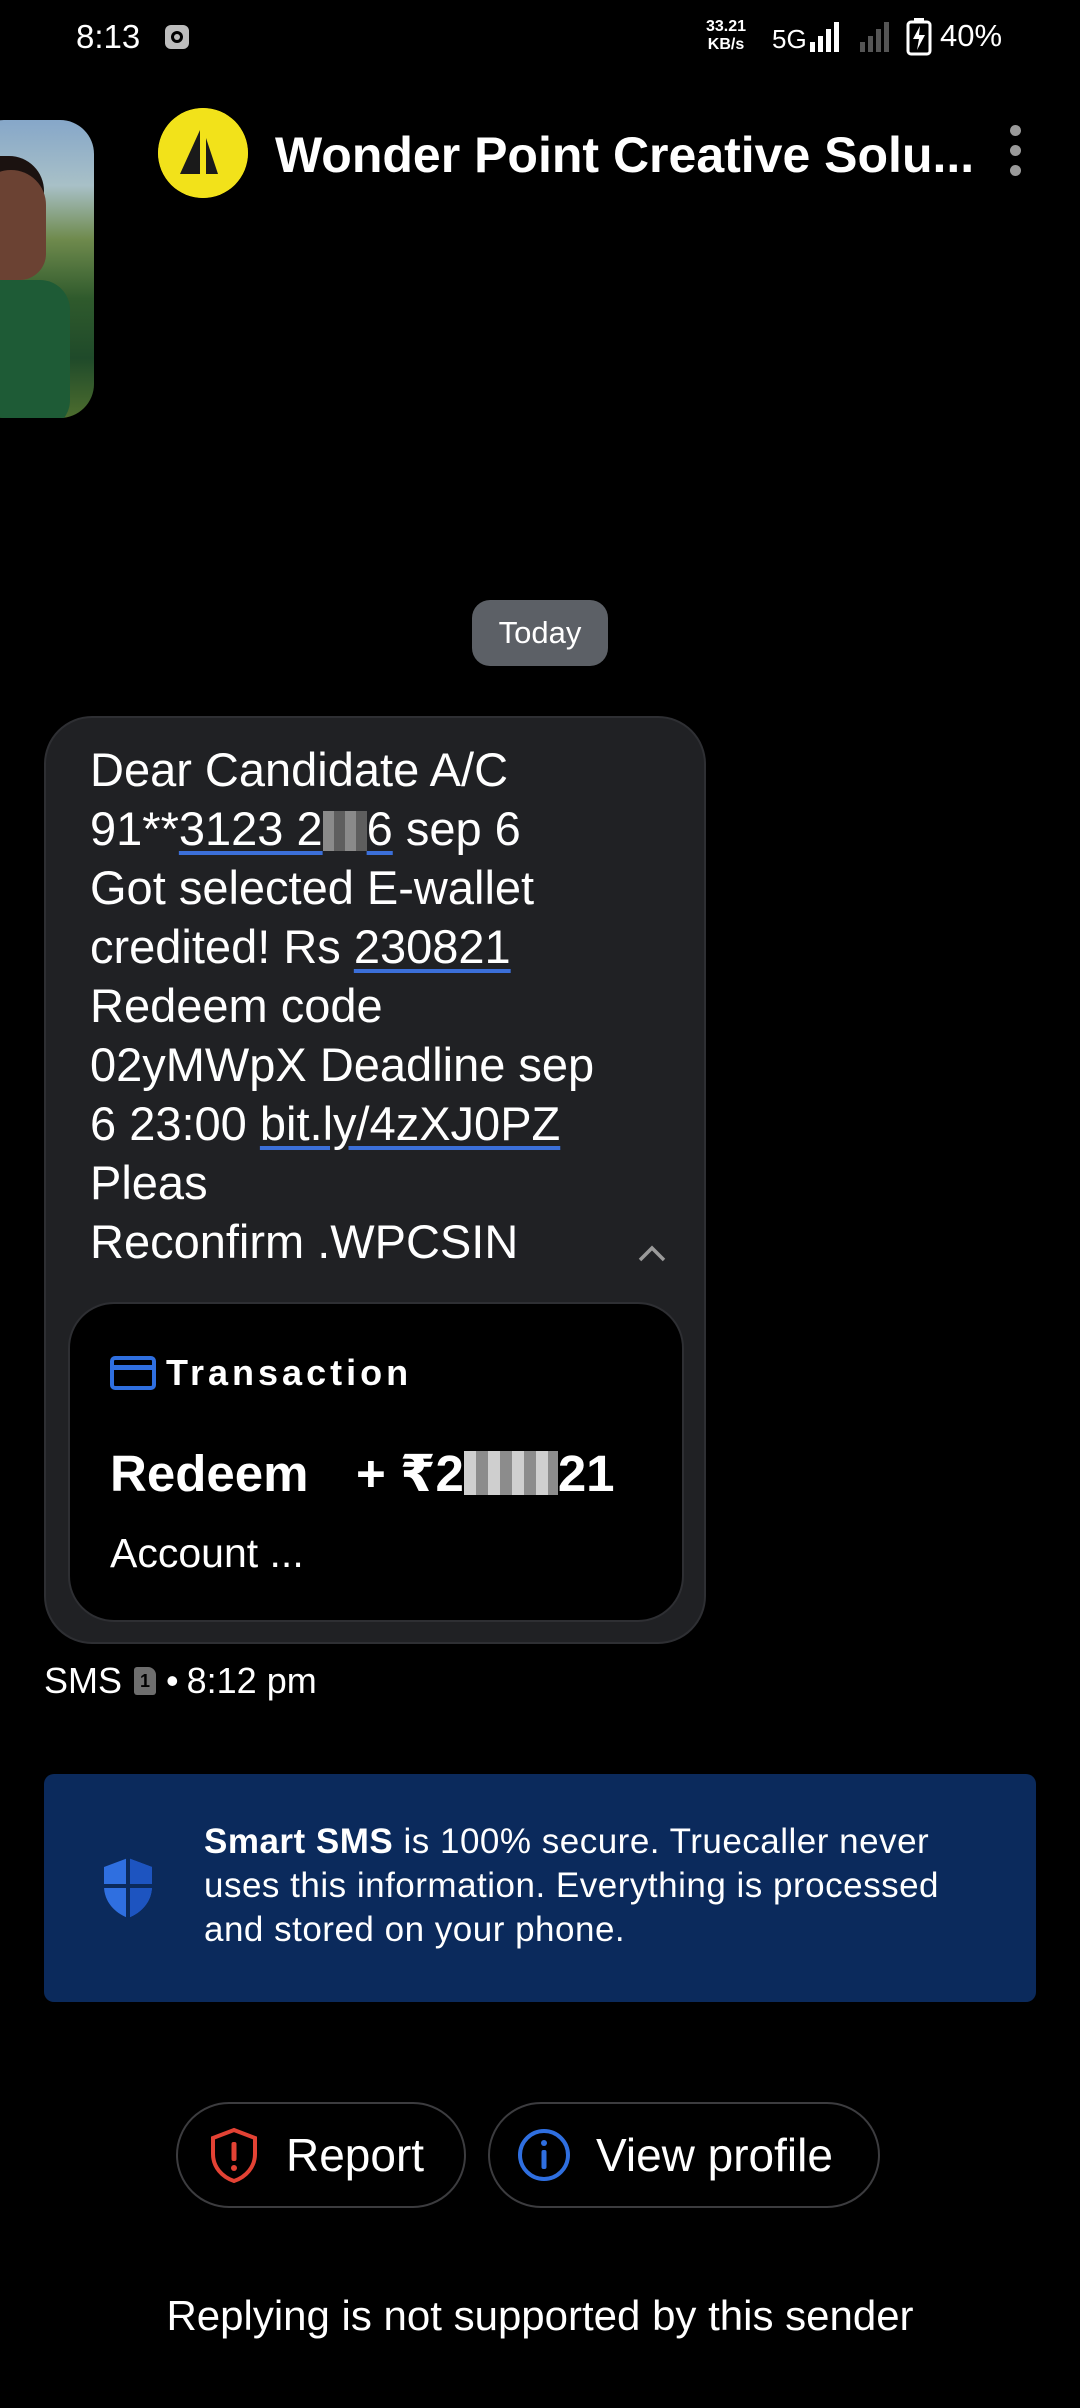 The width and height of the screenshot is (1080, 2408). I want to click on message-meta: SMS 1 • 8:12 pm, so click(180, 1681).